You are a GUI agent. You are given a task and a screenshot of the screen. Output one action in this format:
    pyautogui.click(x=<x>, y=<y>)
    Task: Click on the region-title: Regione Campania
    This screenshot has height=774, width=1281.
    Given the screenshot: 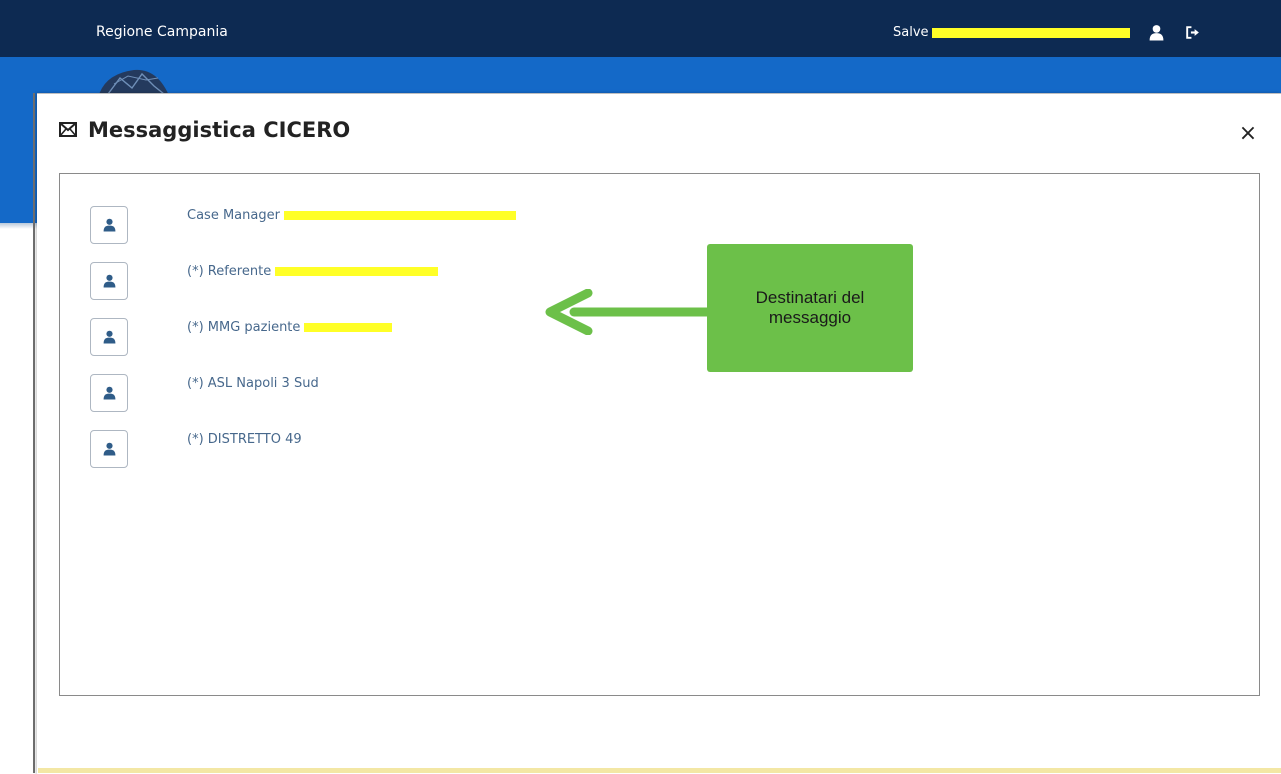 What is the action you would take?
    pyautogui.click(x=162, y=32)
    